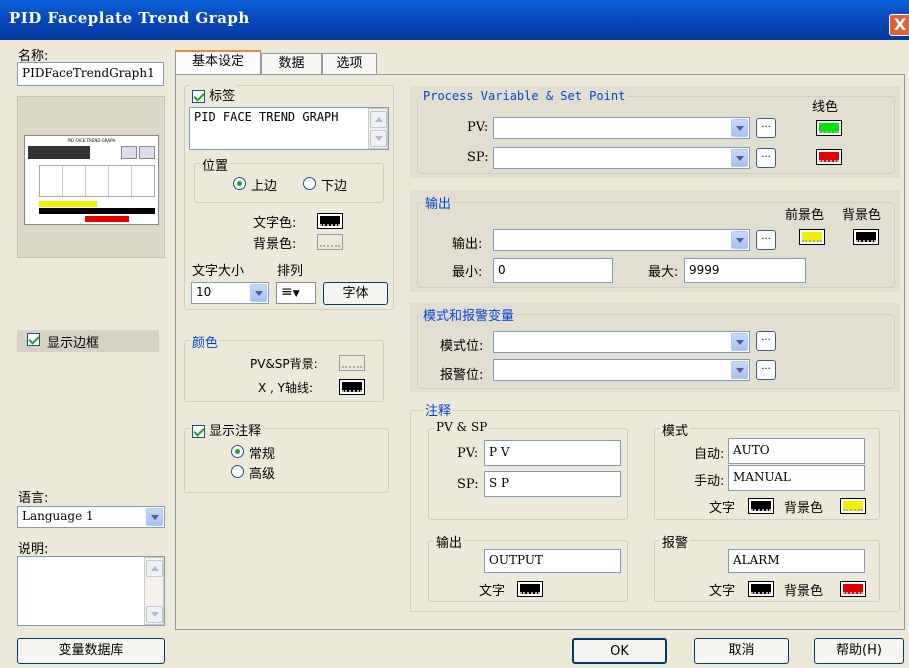  I want to click on notes-sp-input: S P, so click(552, 484).